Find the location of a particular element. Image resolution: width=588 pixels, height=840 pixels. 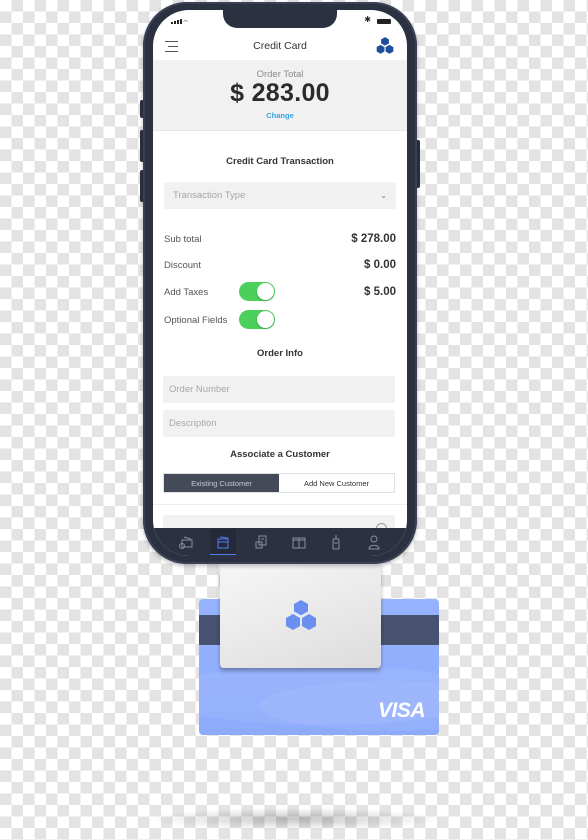

hamburger-menu-icon is located at coordinates (173, 46).